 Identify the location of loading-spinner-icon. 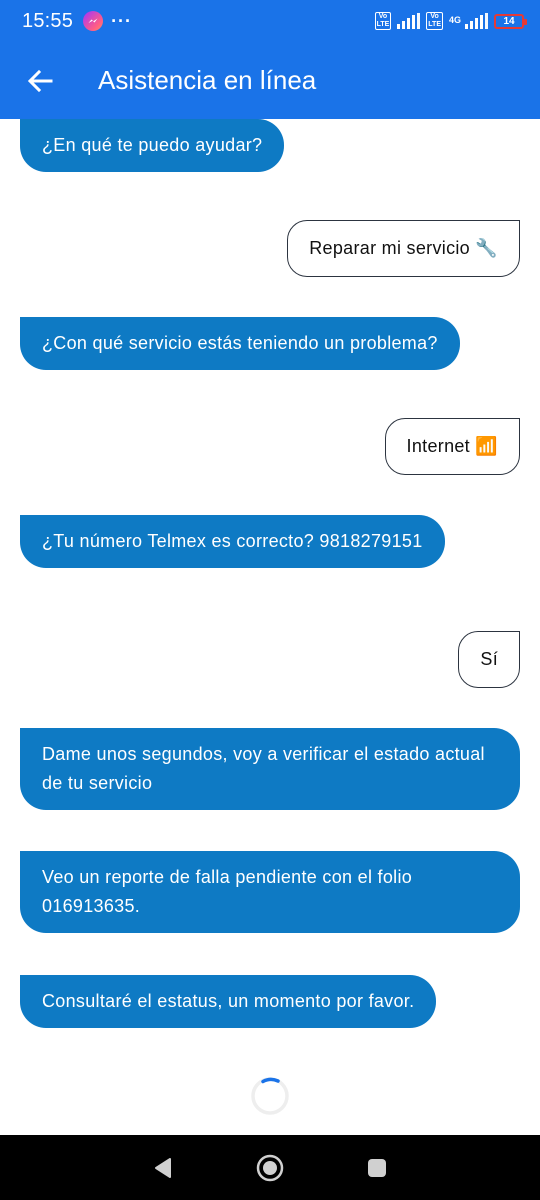
(270, 1096).